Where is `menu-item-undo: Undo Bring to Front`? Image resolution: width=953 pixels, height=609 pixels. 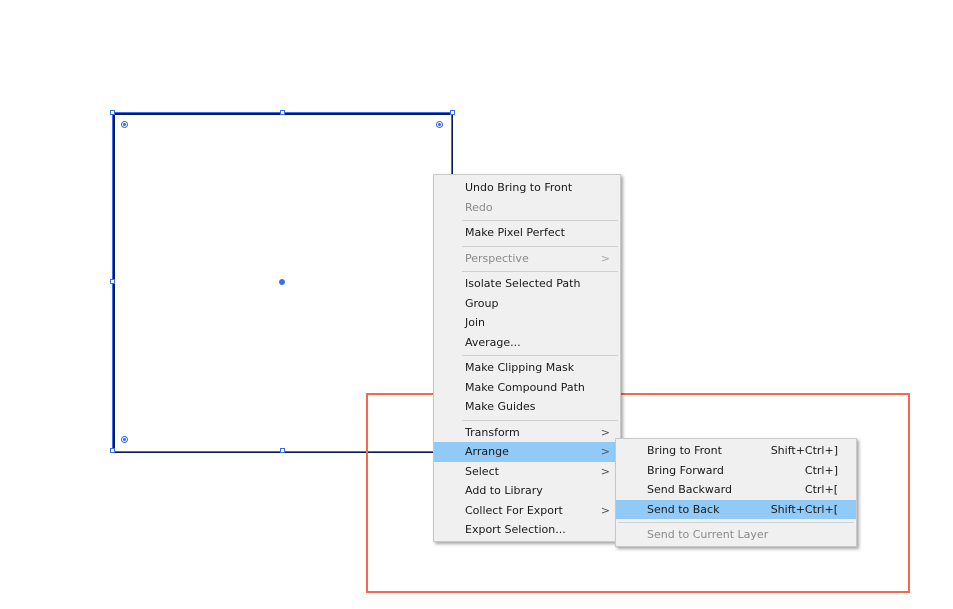
menu-item-undo: Undo Bring to Front is located at coordinates (527, 188).